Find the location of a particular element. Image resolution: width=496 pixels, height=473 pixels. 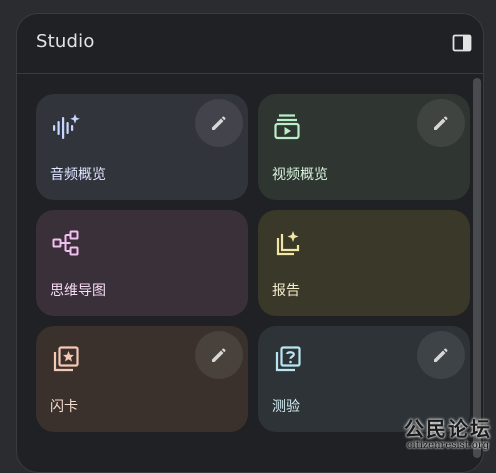

scrollbar is located at coordinates (477, 268).